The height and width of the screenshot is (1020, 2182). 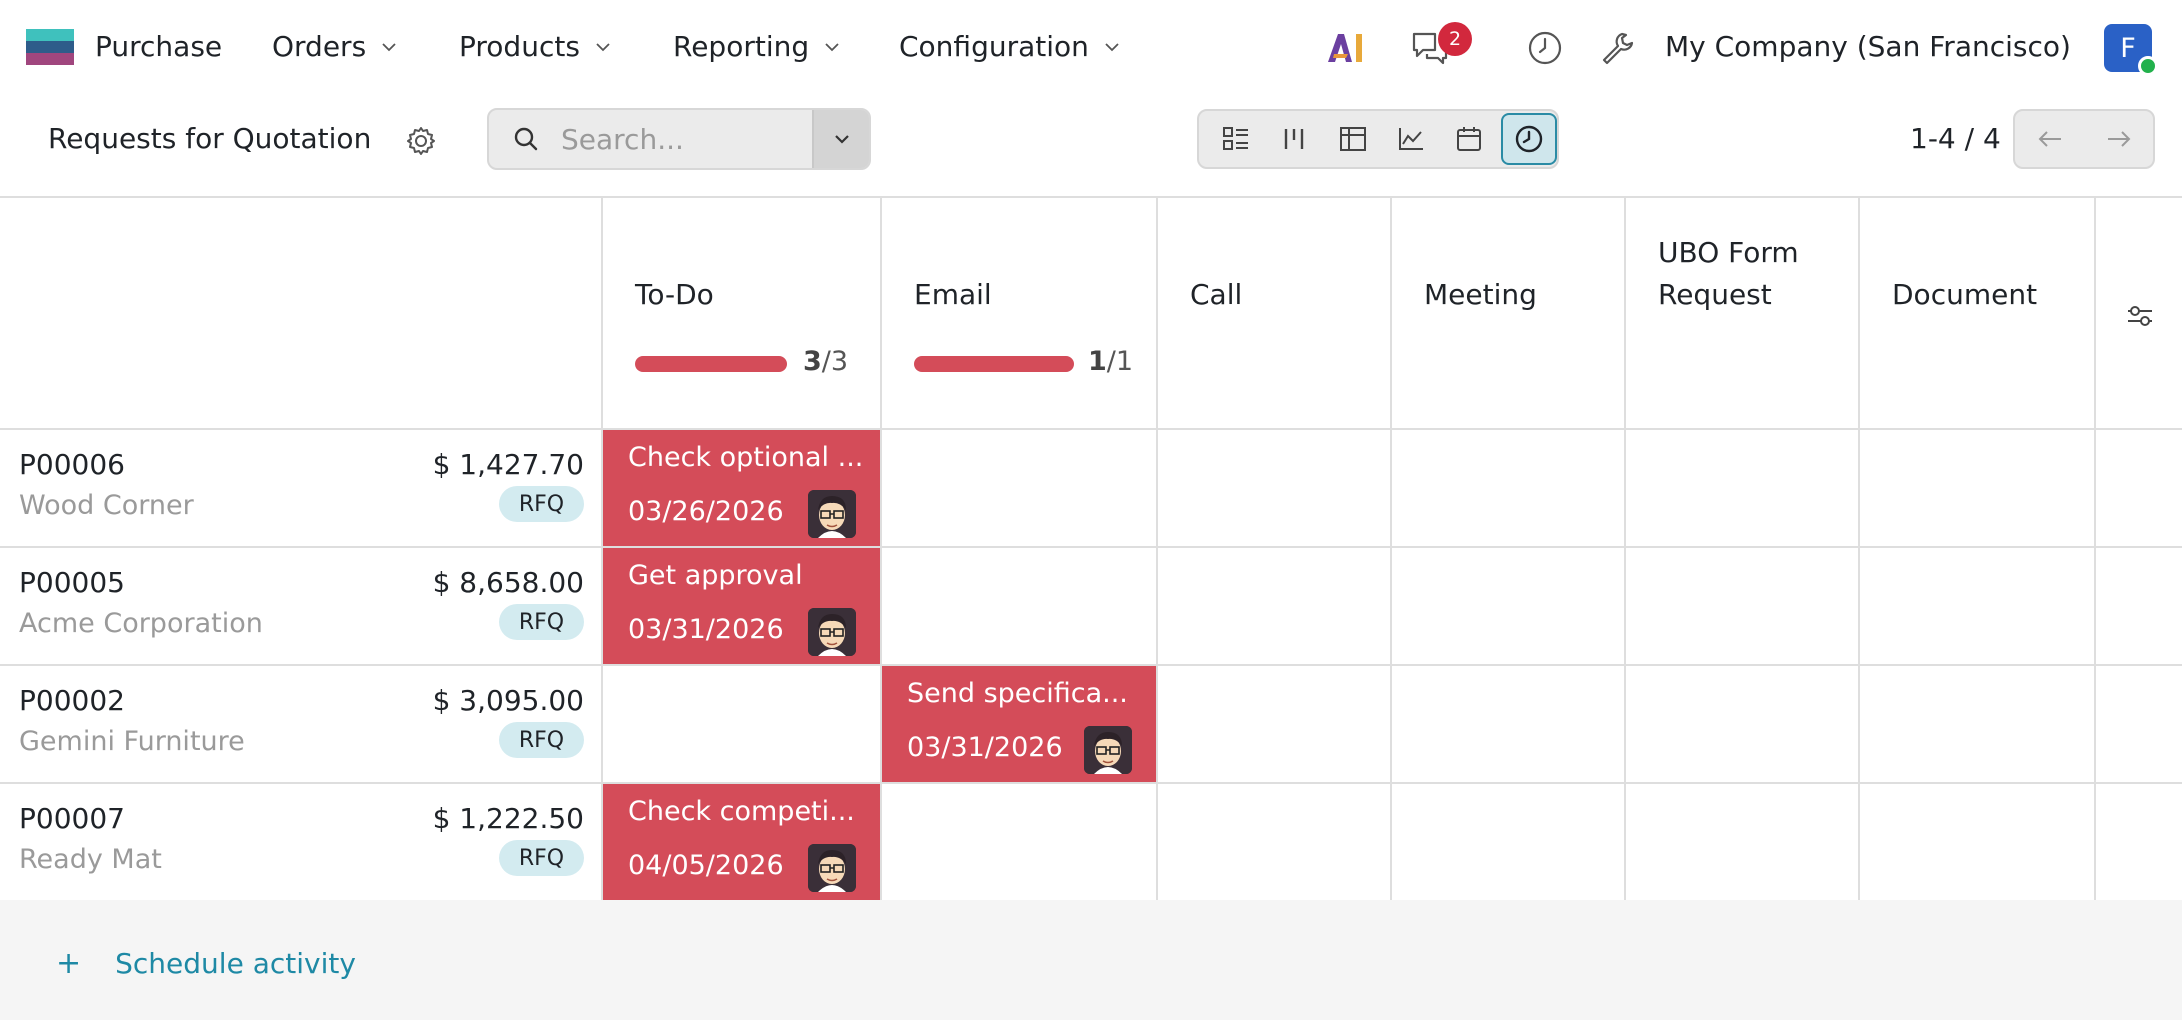 What do you see at coordinates (508, 582) in the screenshot?
I see `record-amount: $ 8,658.00` at bounding box center [508, 582].